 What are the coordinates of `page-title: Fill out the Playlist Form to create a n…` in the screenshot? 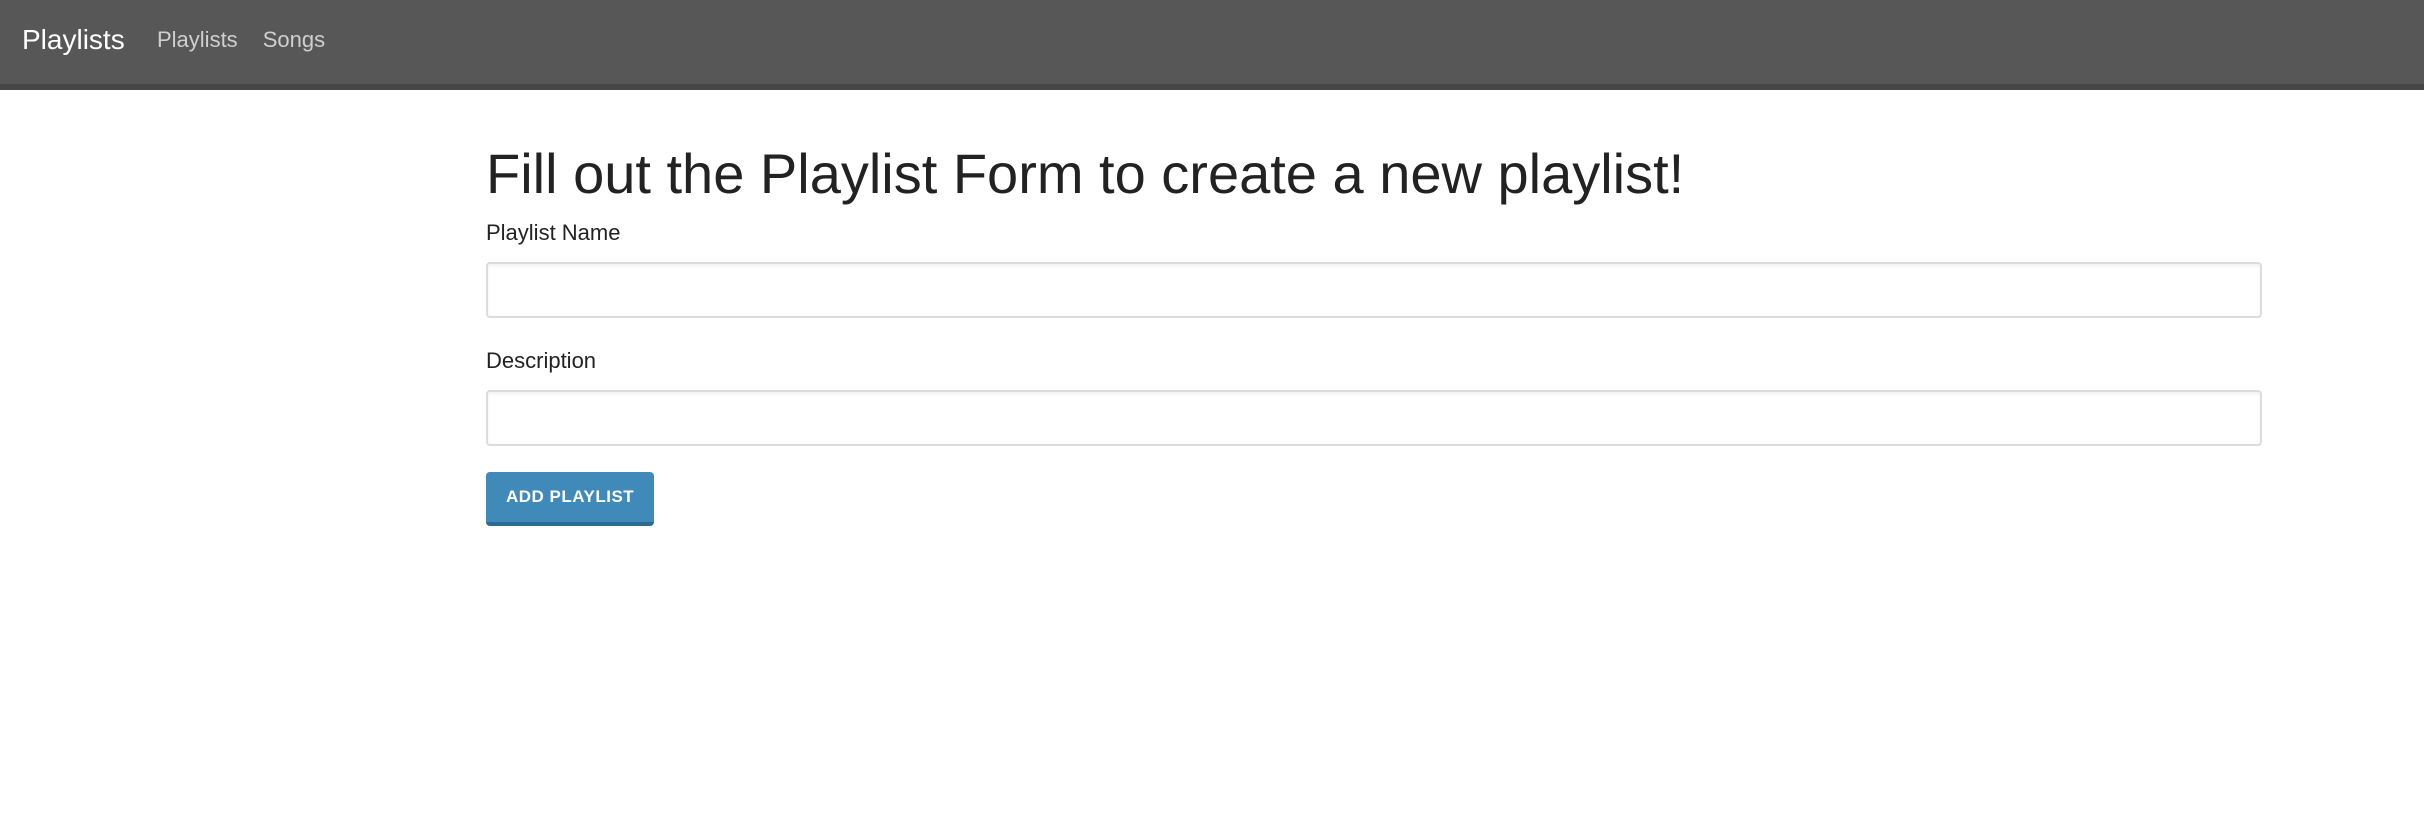 It's located at (1085, 173).